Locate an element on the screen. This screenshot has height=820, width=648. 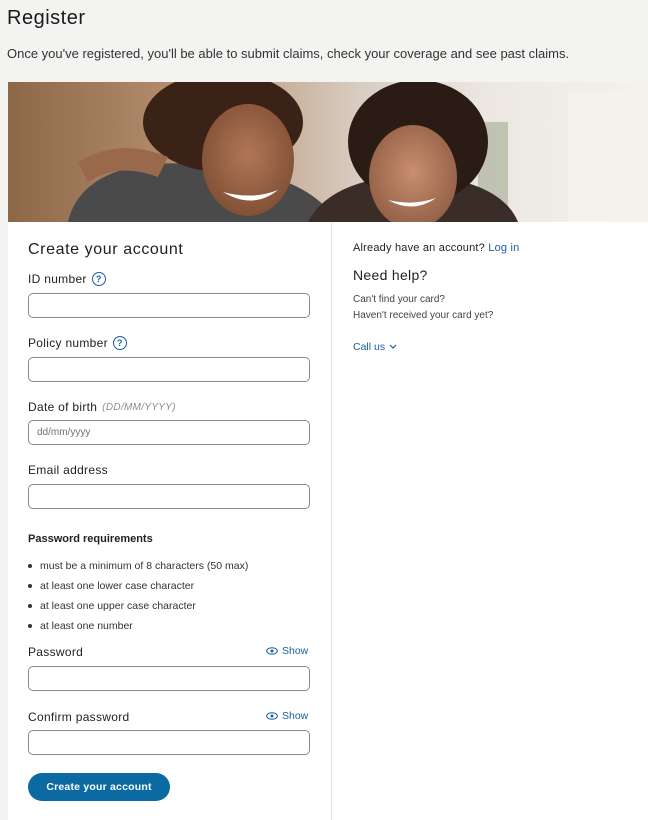
requirement-item: at least one lower case character is located at coordinates (138, 586).